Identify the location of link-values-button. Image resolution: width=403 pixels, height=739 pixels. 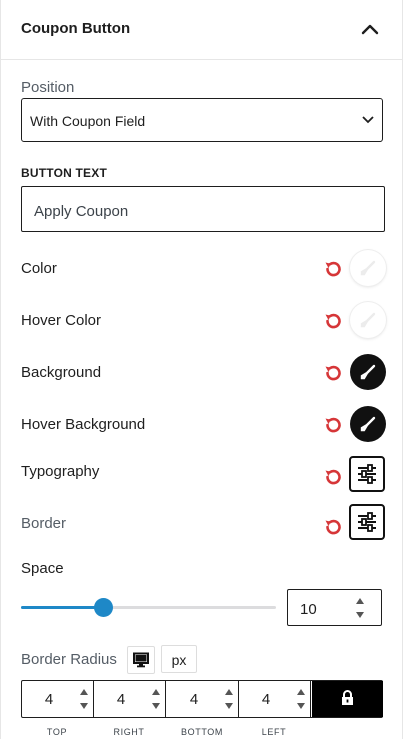
(347, 699).